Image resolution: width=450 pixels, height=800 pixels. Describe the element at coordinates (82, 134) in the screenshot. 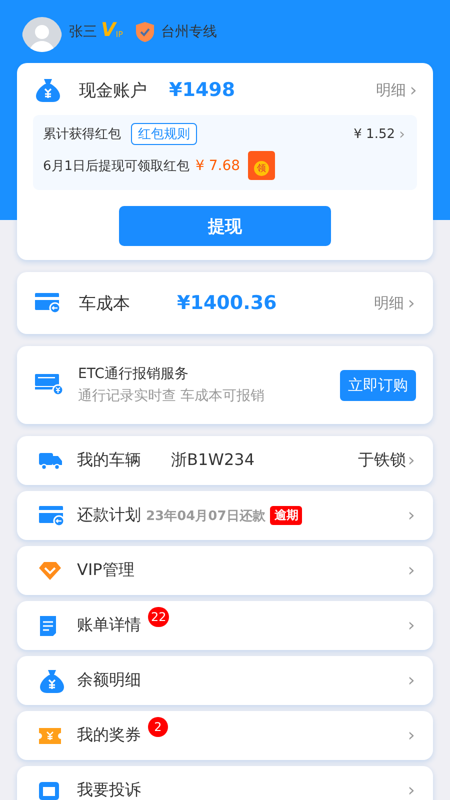

I see `bonus-label: 累计获得红包` at that location.